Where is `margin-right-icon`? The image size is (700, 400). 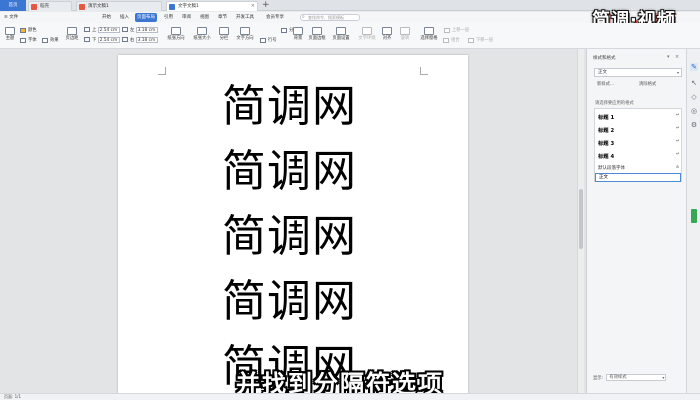 margin-right-icon is located at coordinates (125, 39).